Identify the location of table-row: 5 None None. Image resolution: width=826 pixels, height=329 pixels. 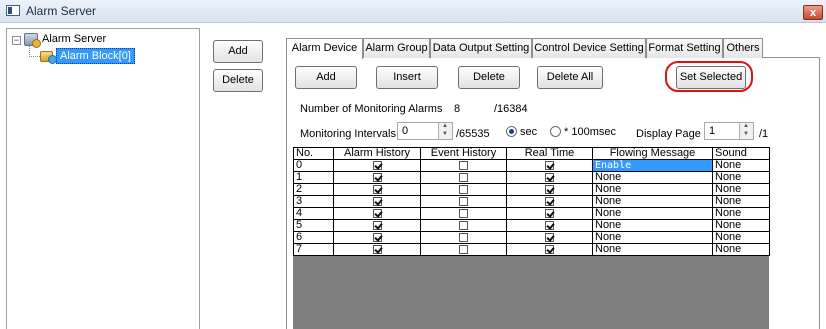
(531, 225).